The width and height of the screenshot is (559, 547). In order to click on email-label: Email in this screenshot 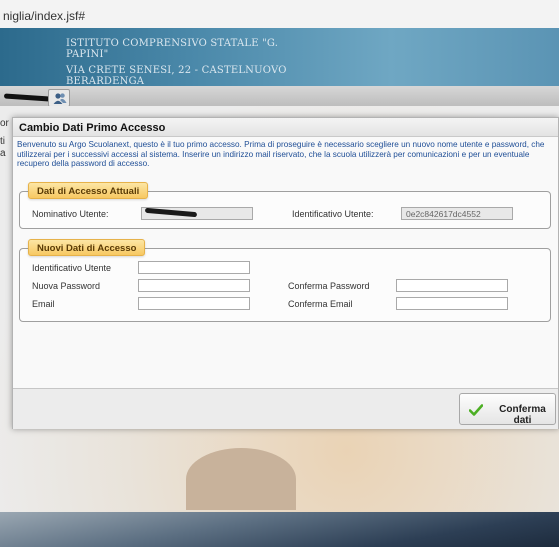, I will do `click(43, 304)`.